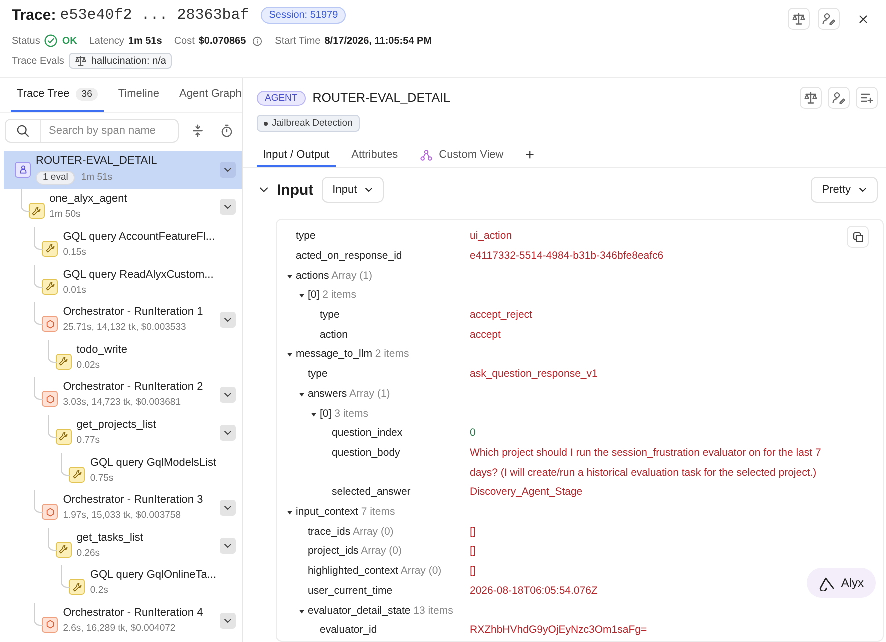  I want to click on span-row: GQL query GqlModelsList 0.75s, so click(123, 471).